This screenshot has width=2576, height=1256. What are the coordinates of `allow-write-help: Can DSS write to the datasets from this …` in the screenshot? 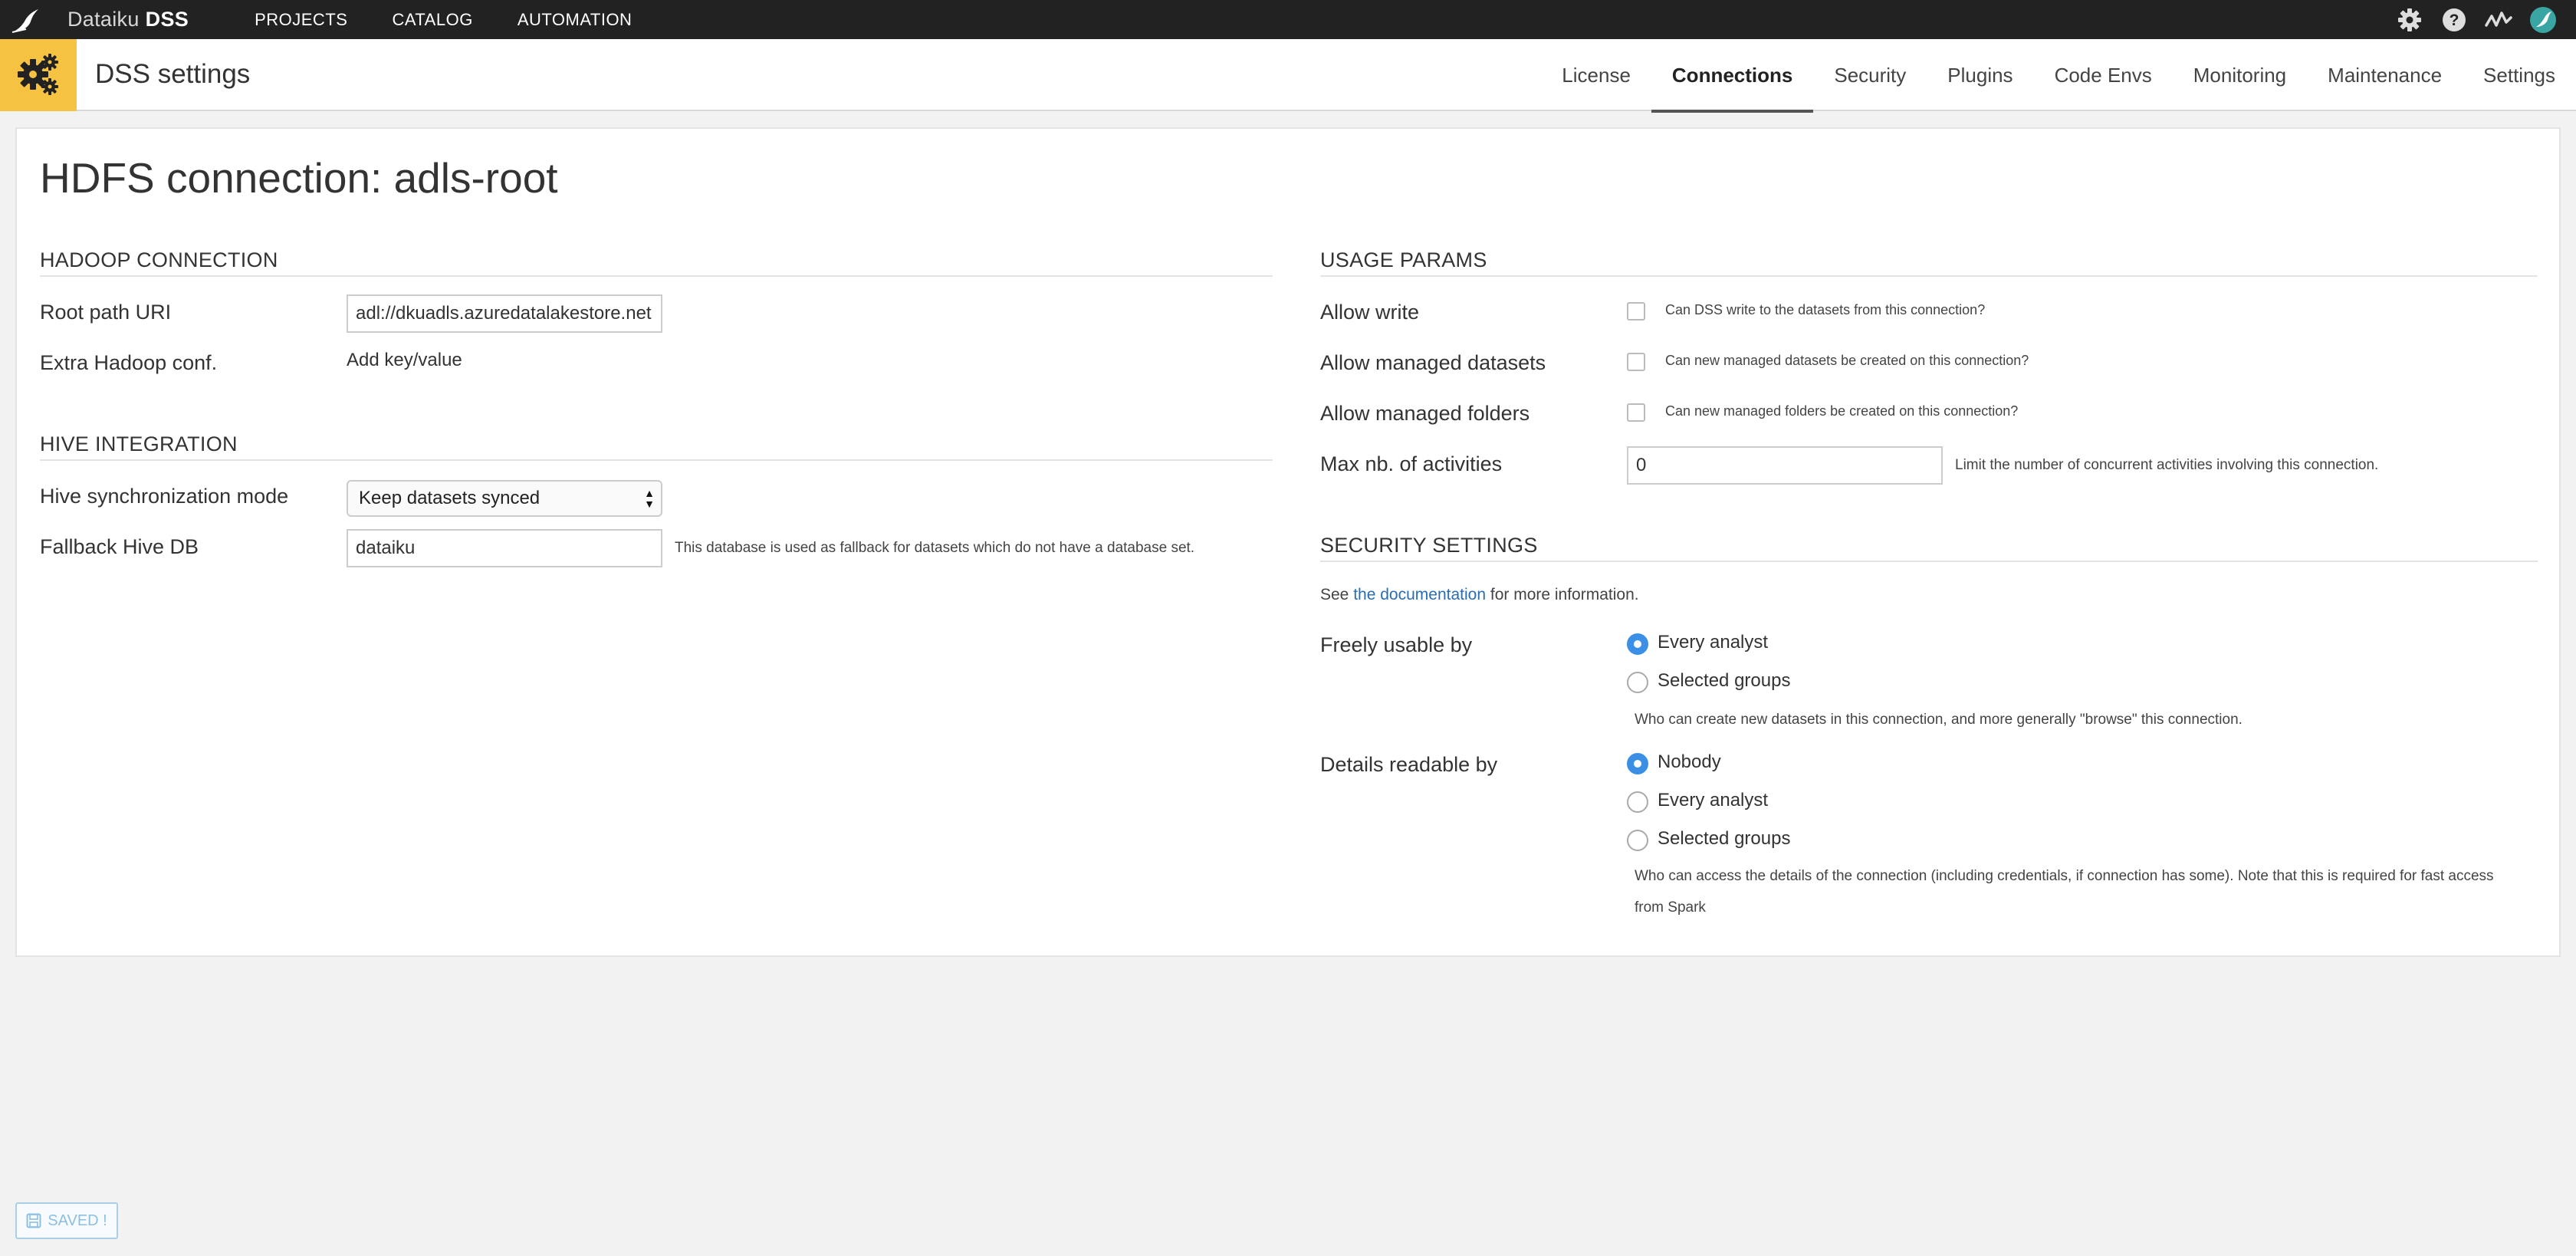 It's located at (1825, 310).